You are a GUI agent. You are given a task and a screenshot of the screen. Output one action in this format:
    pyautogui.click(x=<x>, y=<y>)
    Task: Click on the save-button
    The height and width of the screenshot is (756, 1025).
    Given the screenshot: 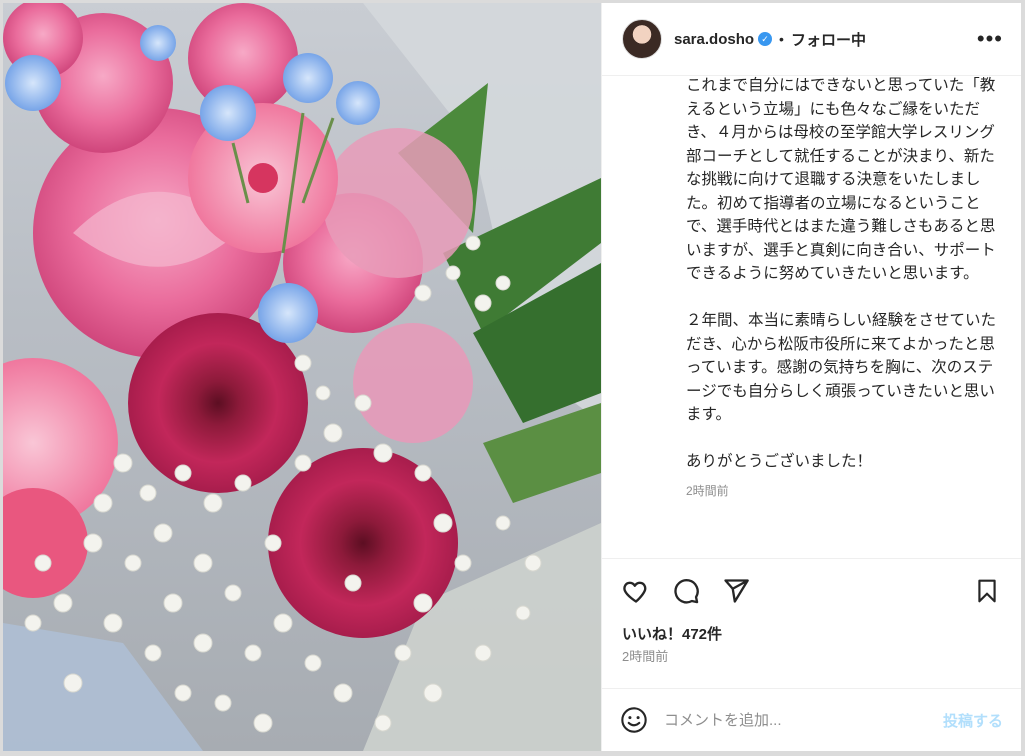 What is the action you would take?
    pyautogui.click(x=987, y=591)
    